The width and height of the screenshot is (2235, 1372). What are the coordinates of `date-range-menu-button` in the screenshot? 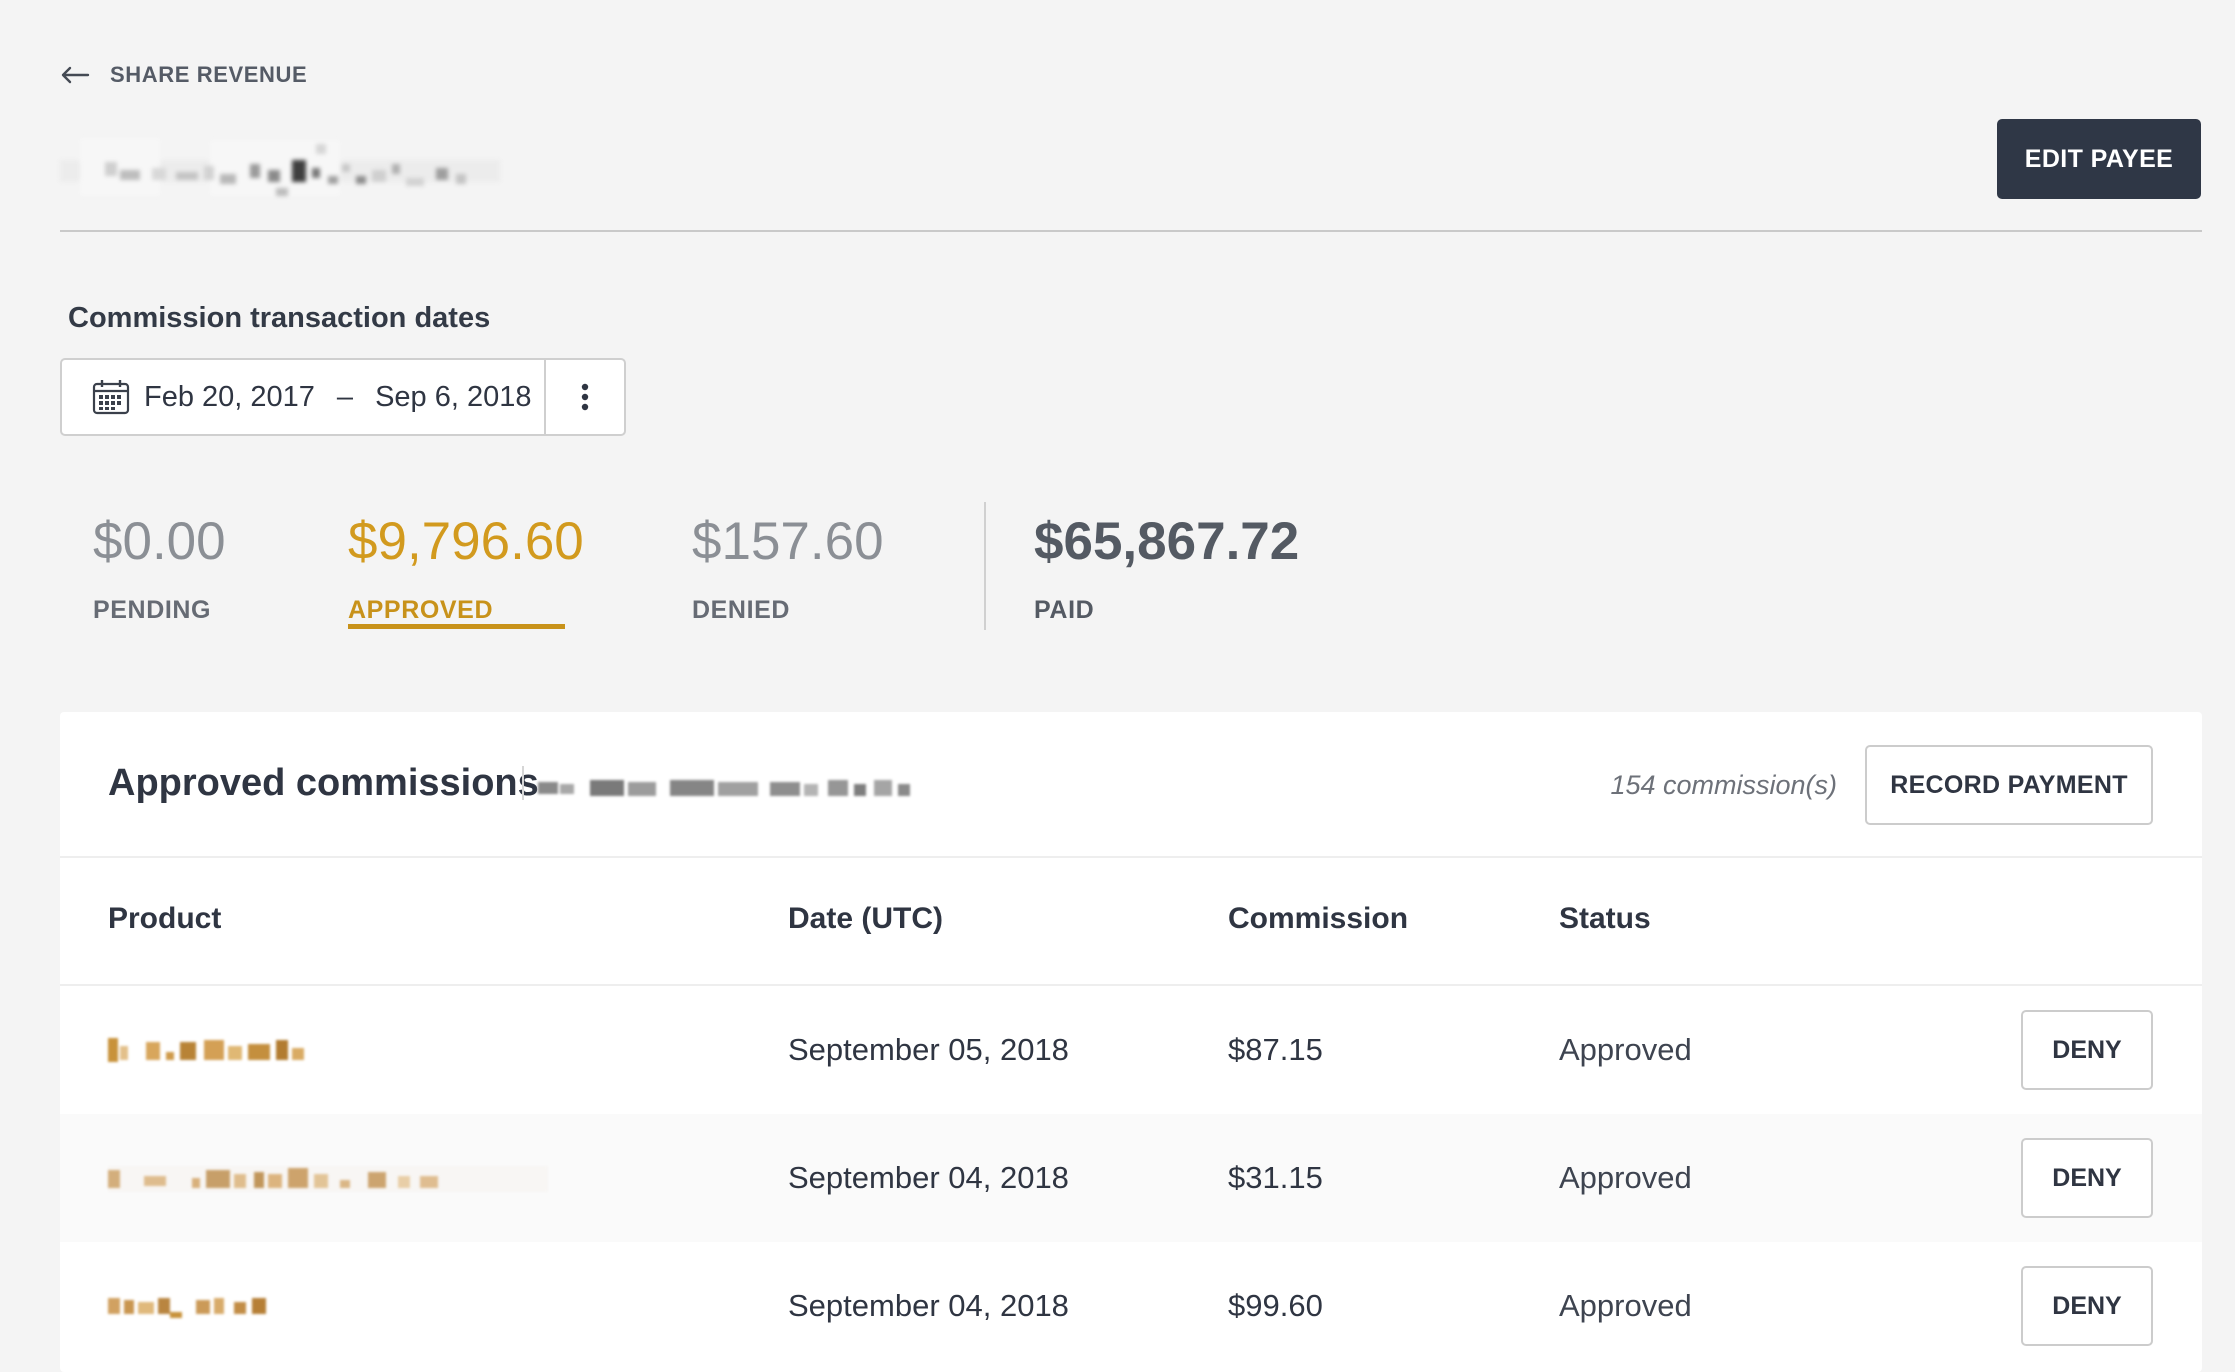 It's located at (584, 397).